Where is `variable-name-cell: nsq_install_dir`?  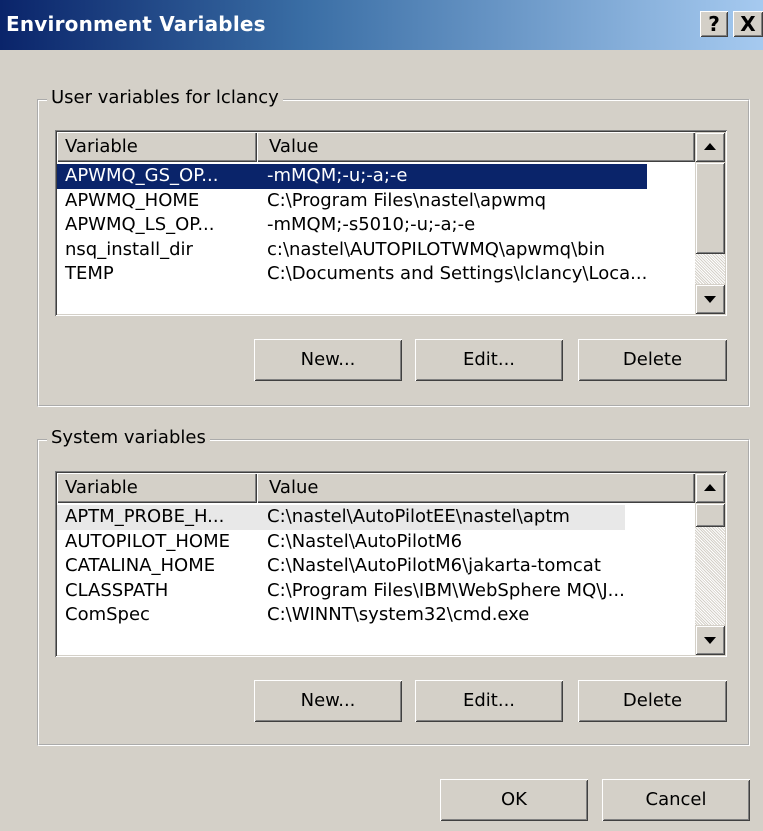 variable-name-cell: nsq_install_dir is located at coordinates (129, 249).